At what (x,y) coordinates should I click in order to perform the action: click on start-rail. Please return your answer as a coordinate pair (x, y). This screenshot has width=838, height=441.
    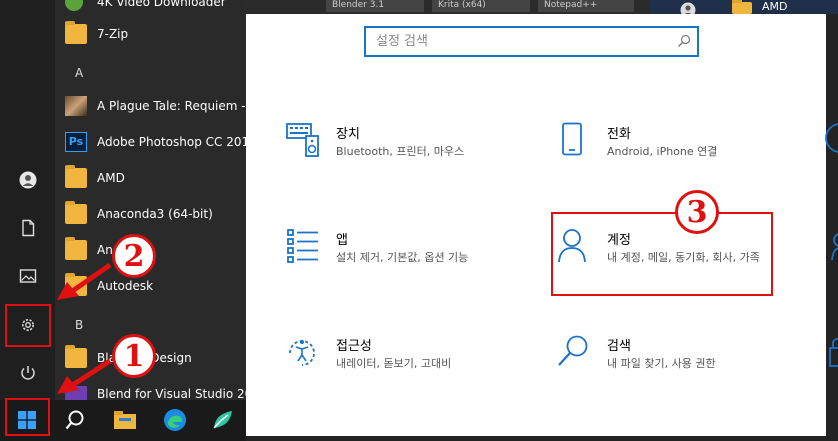
    Looking at the image, I should click on (27, 220).